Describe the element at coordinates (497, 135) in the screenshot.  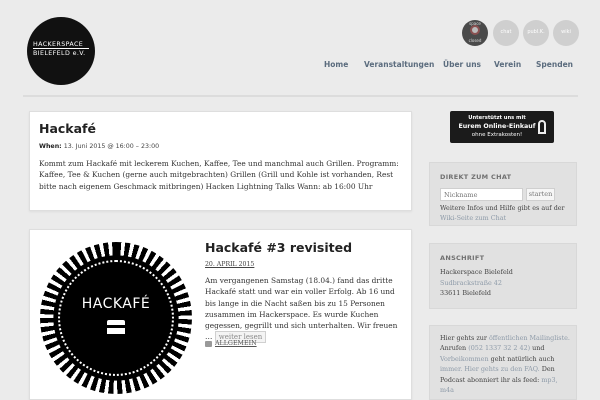
I see `donate-line3: ohne Extrakosten!` at that location.